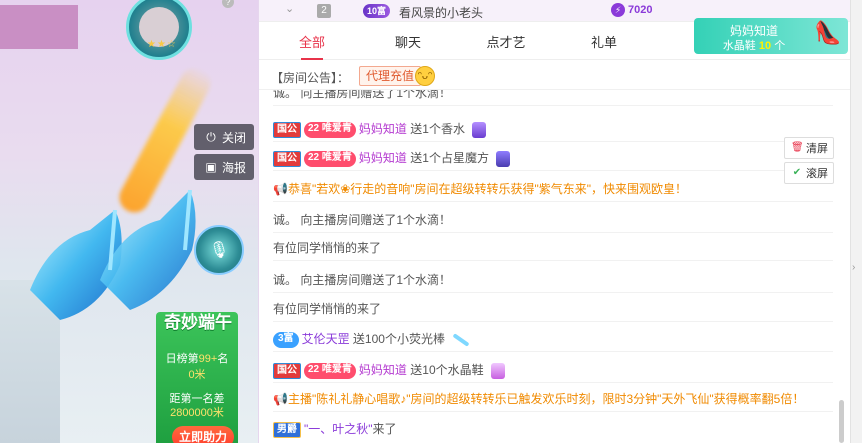 The height and width of the screenshot is (443, 862). Describe the element at coordinates (384, 429) in the screenshot. I see `message-action: 来了` at that location.